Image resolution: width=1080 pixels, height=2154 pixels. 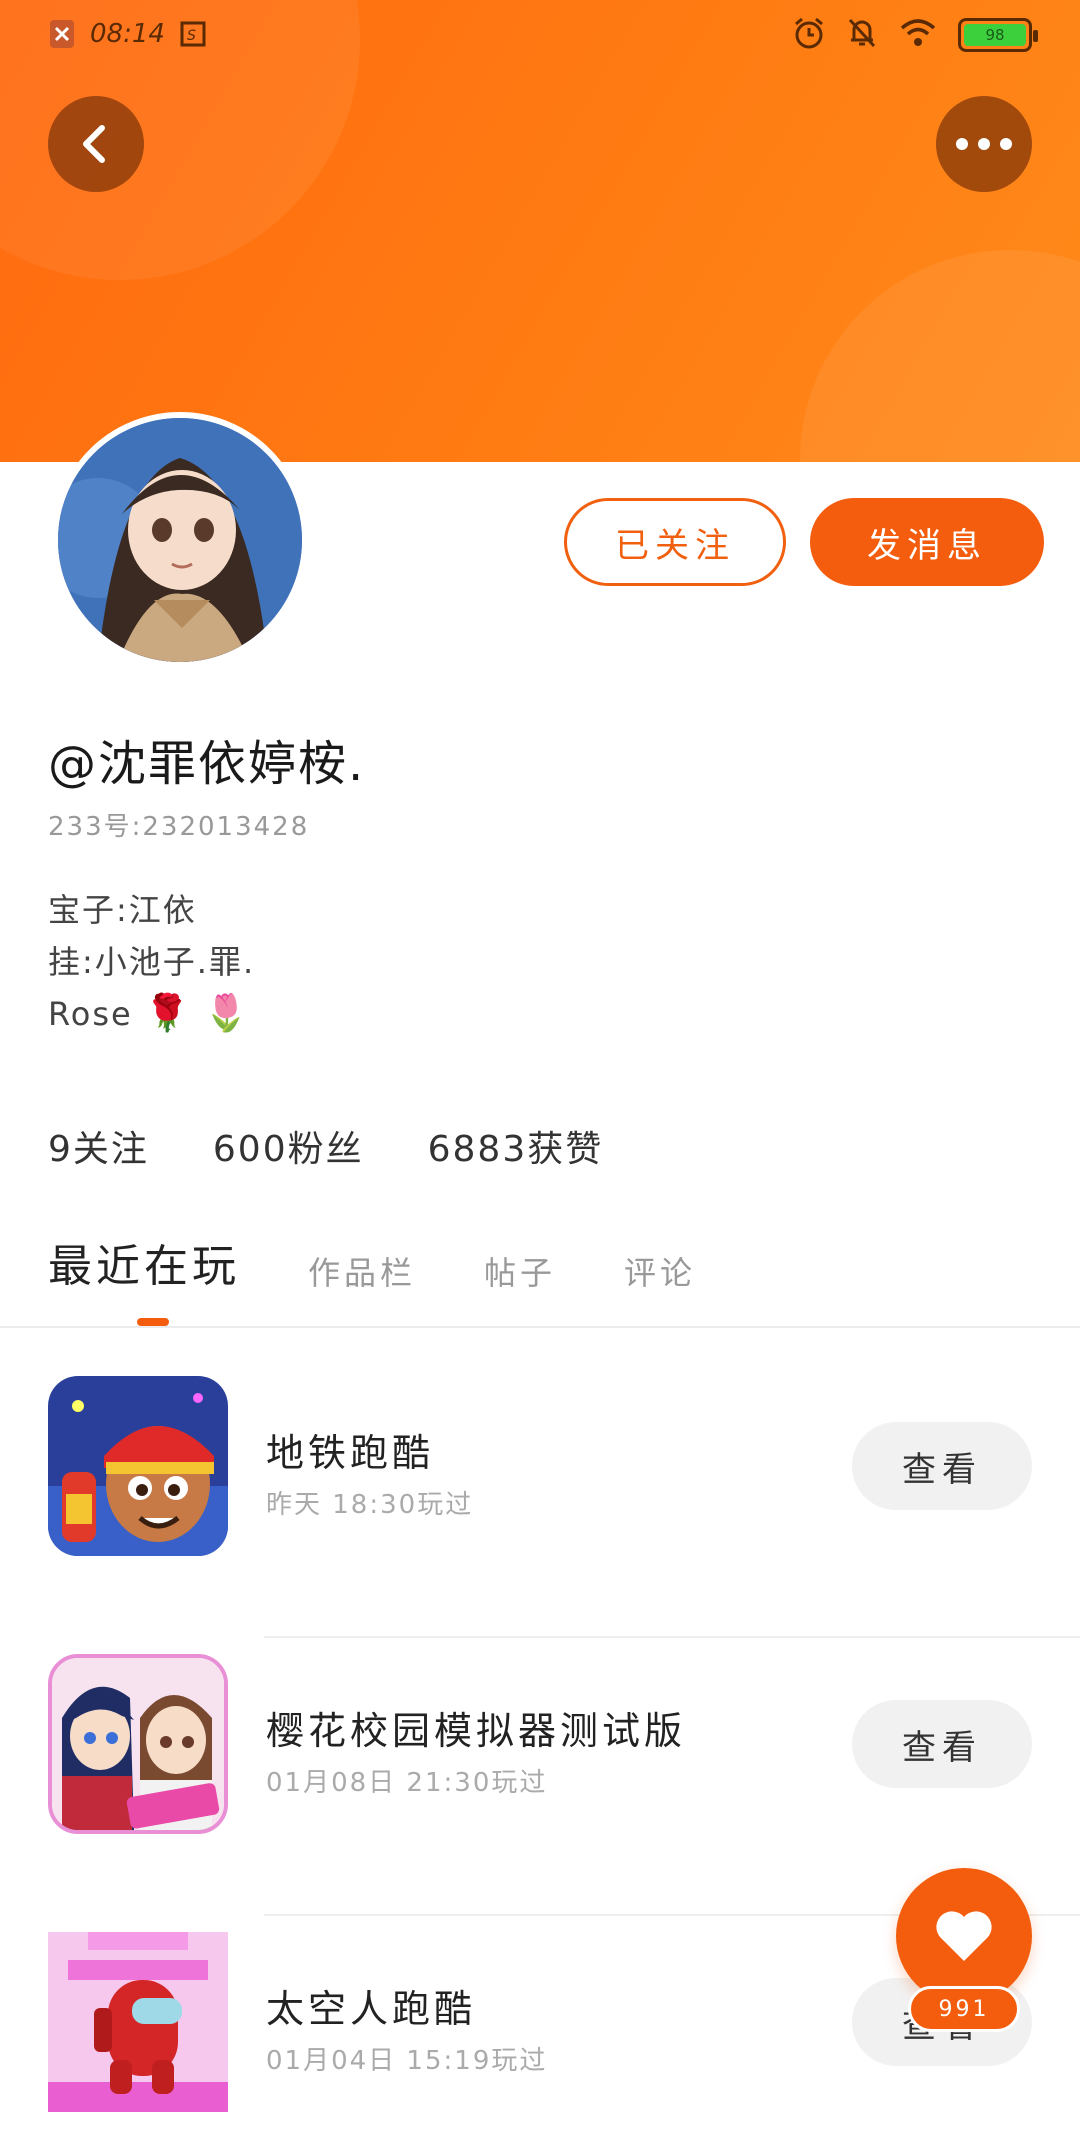 I want to click on chevron-left-icon, so click(x=94, y=144).